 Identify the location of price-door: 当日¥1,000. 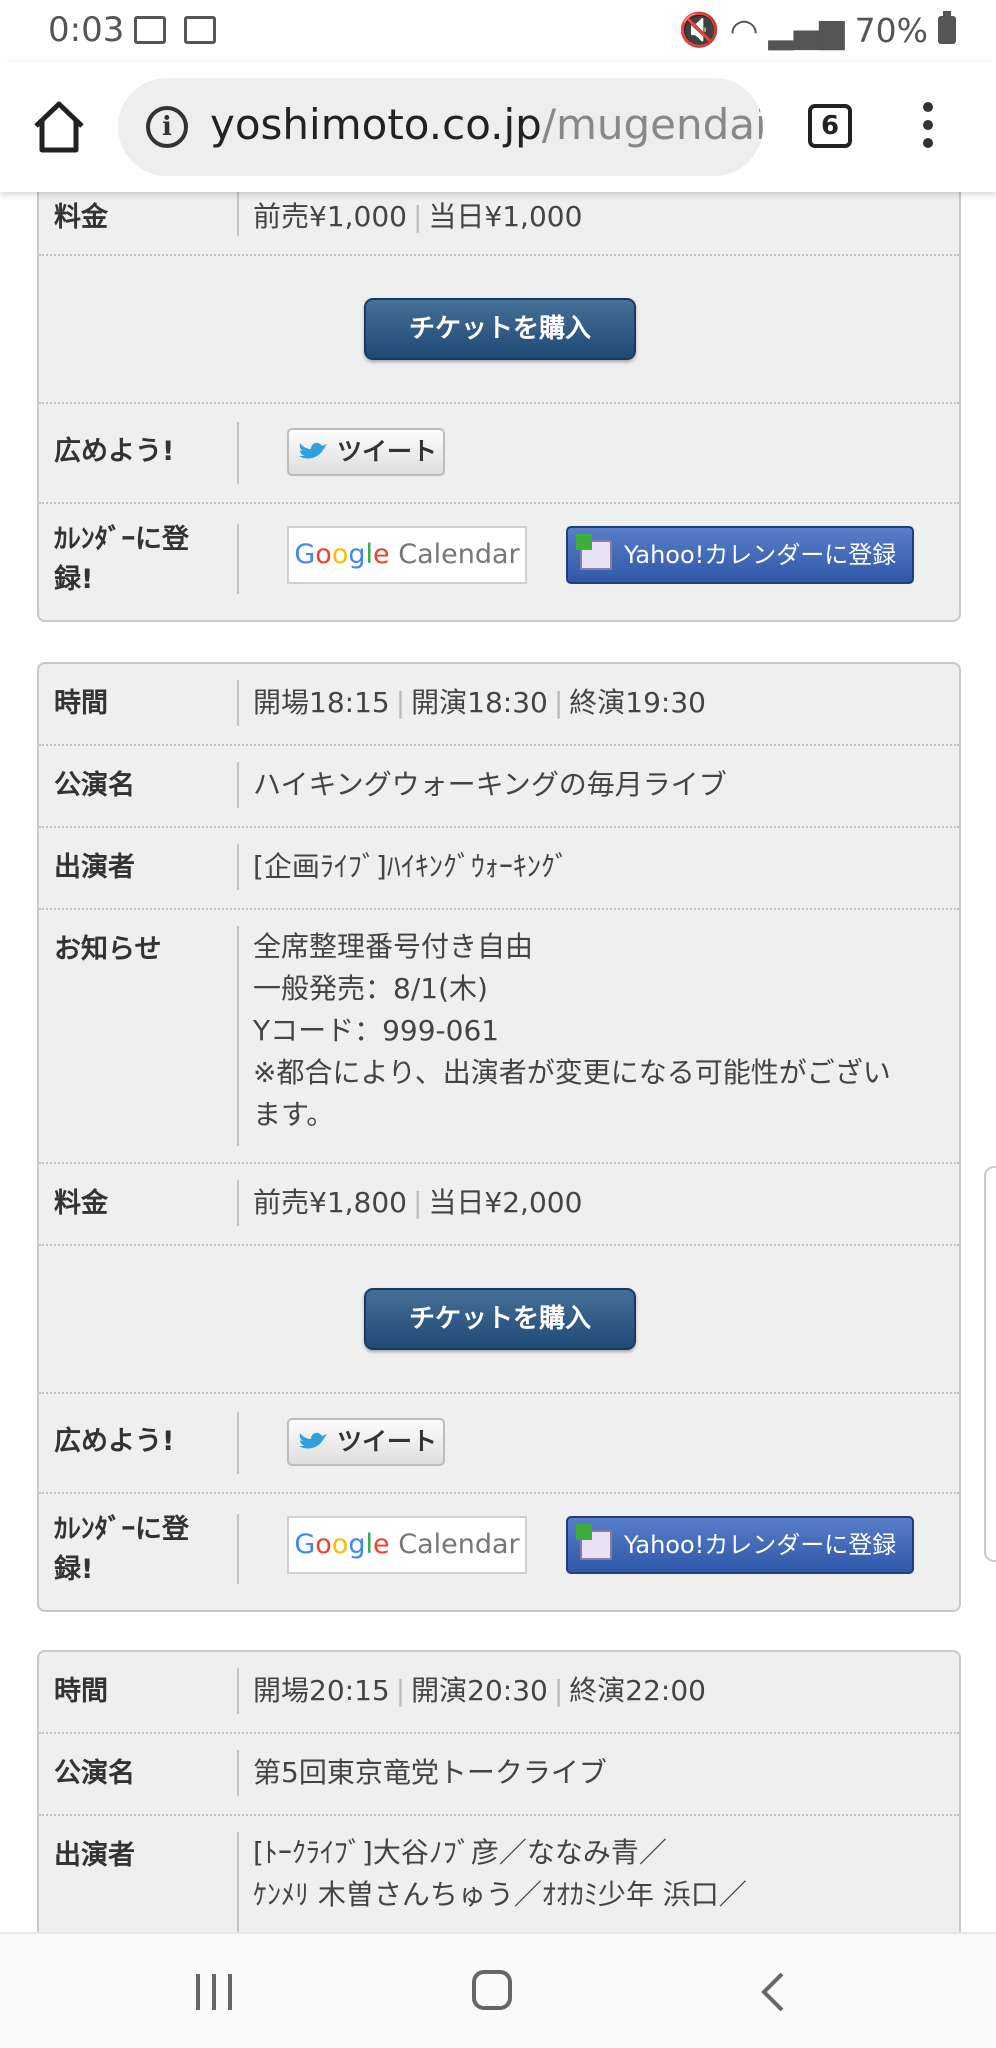
(505, 216).